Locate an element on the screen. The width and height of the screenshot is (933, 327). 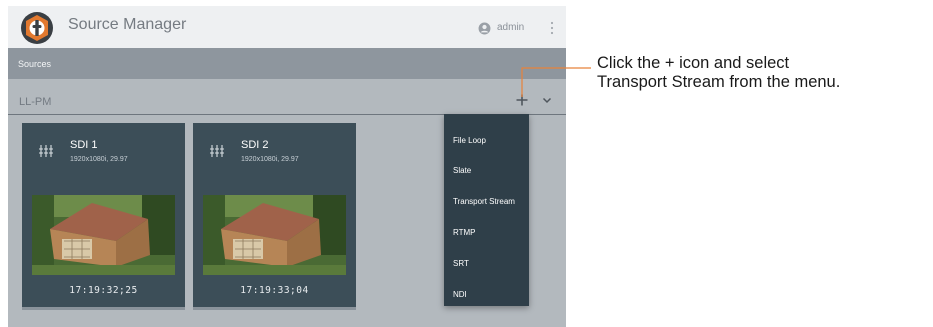
user-name: admin is located at coordinates (510, 27).